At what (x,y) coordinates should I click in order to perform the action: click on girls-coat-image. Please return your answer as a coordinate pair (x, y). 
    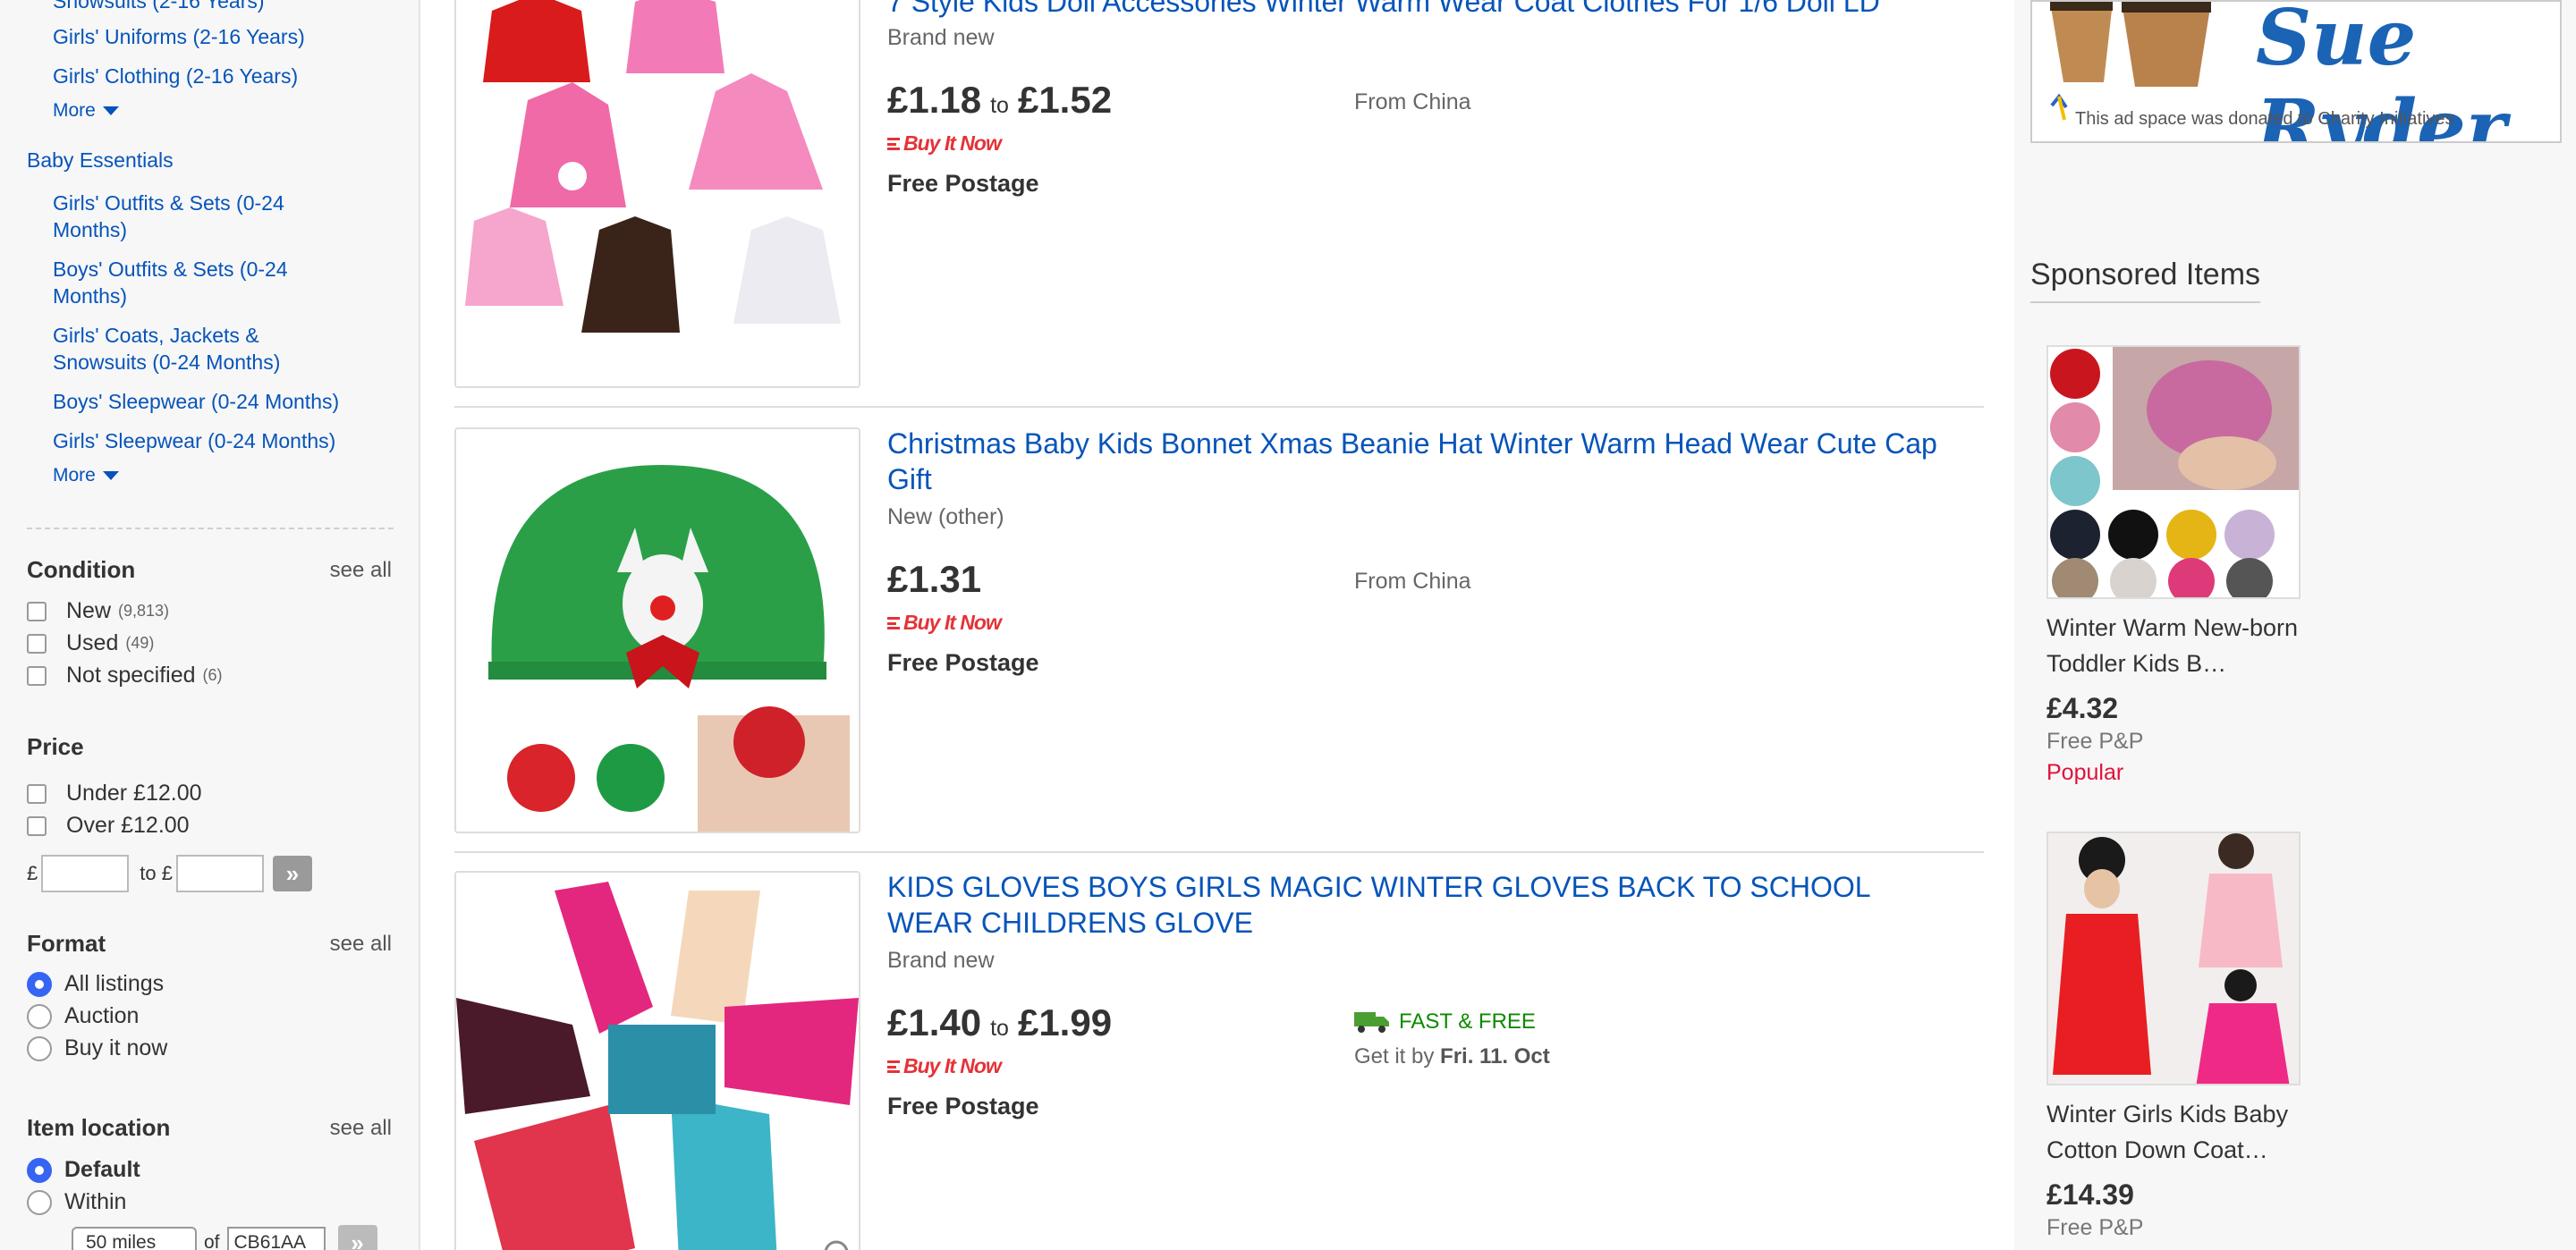
    Looking at the image, I should click on (2173, 958).